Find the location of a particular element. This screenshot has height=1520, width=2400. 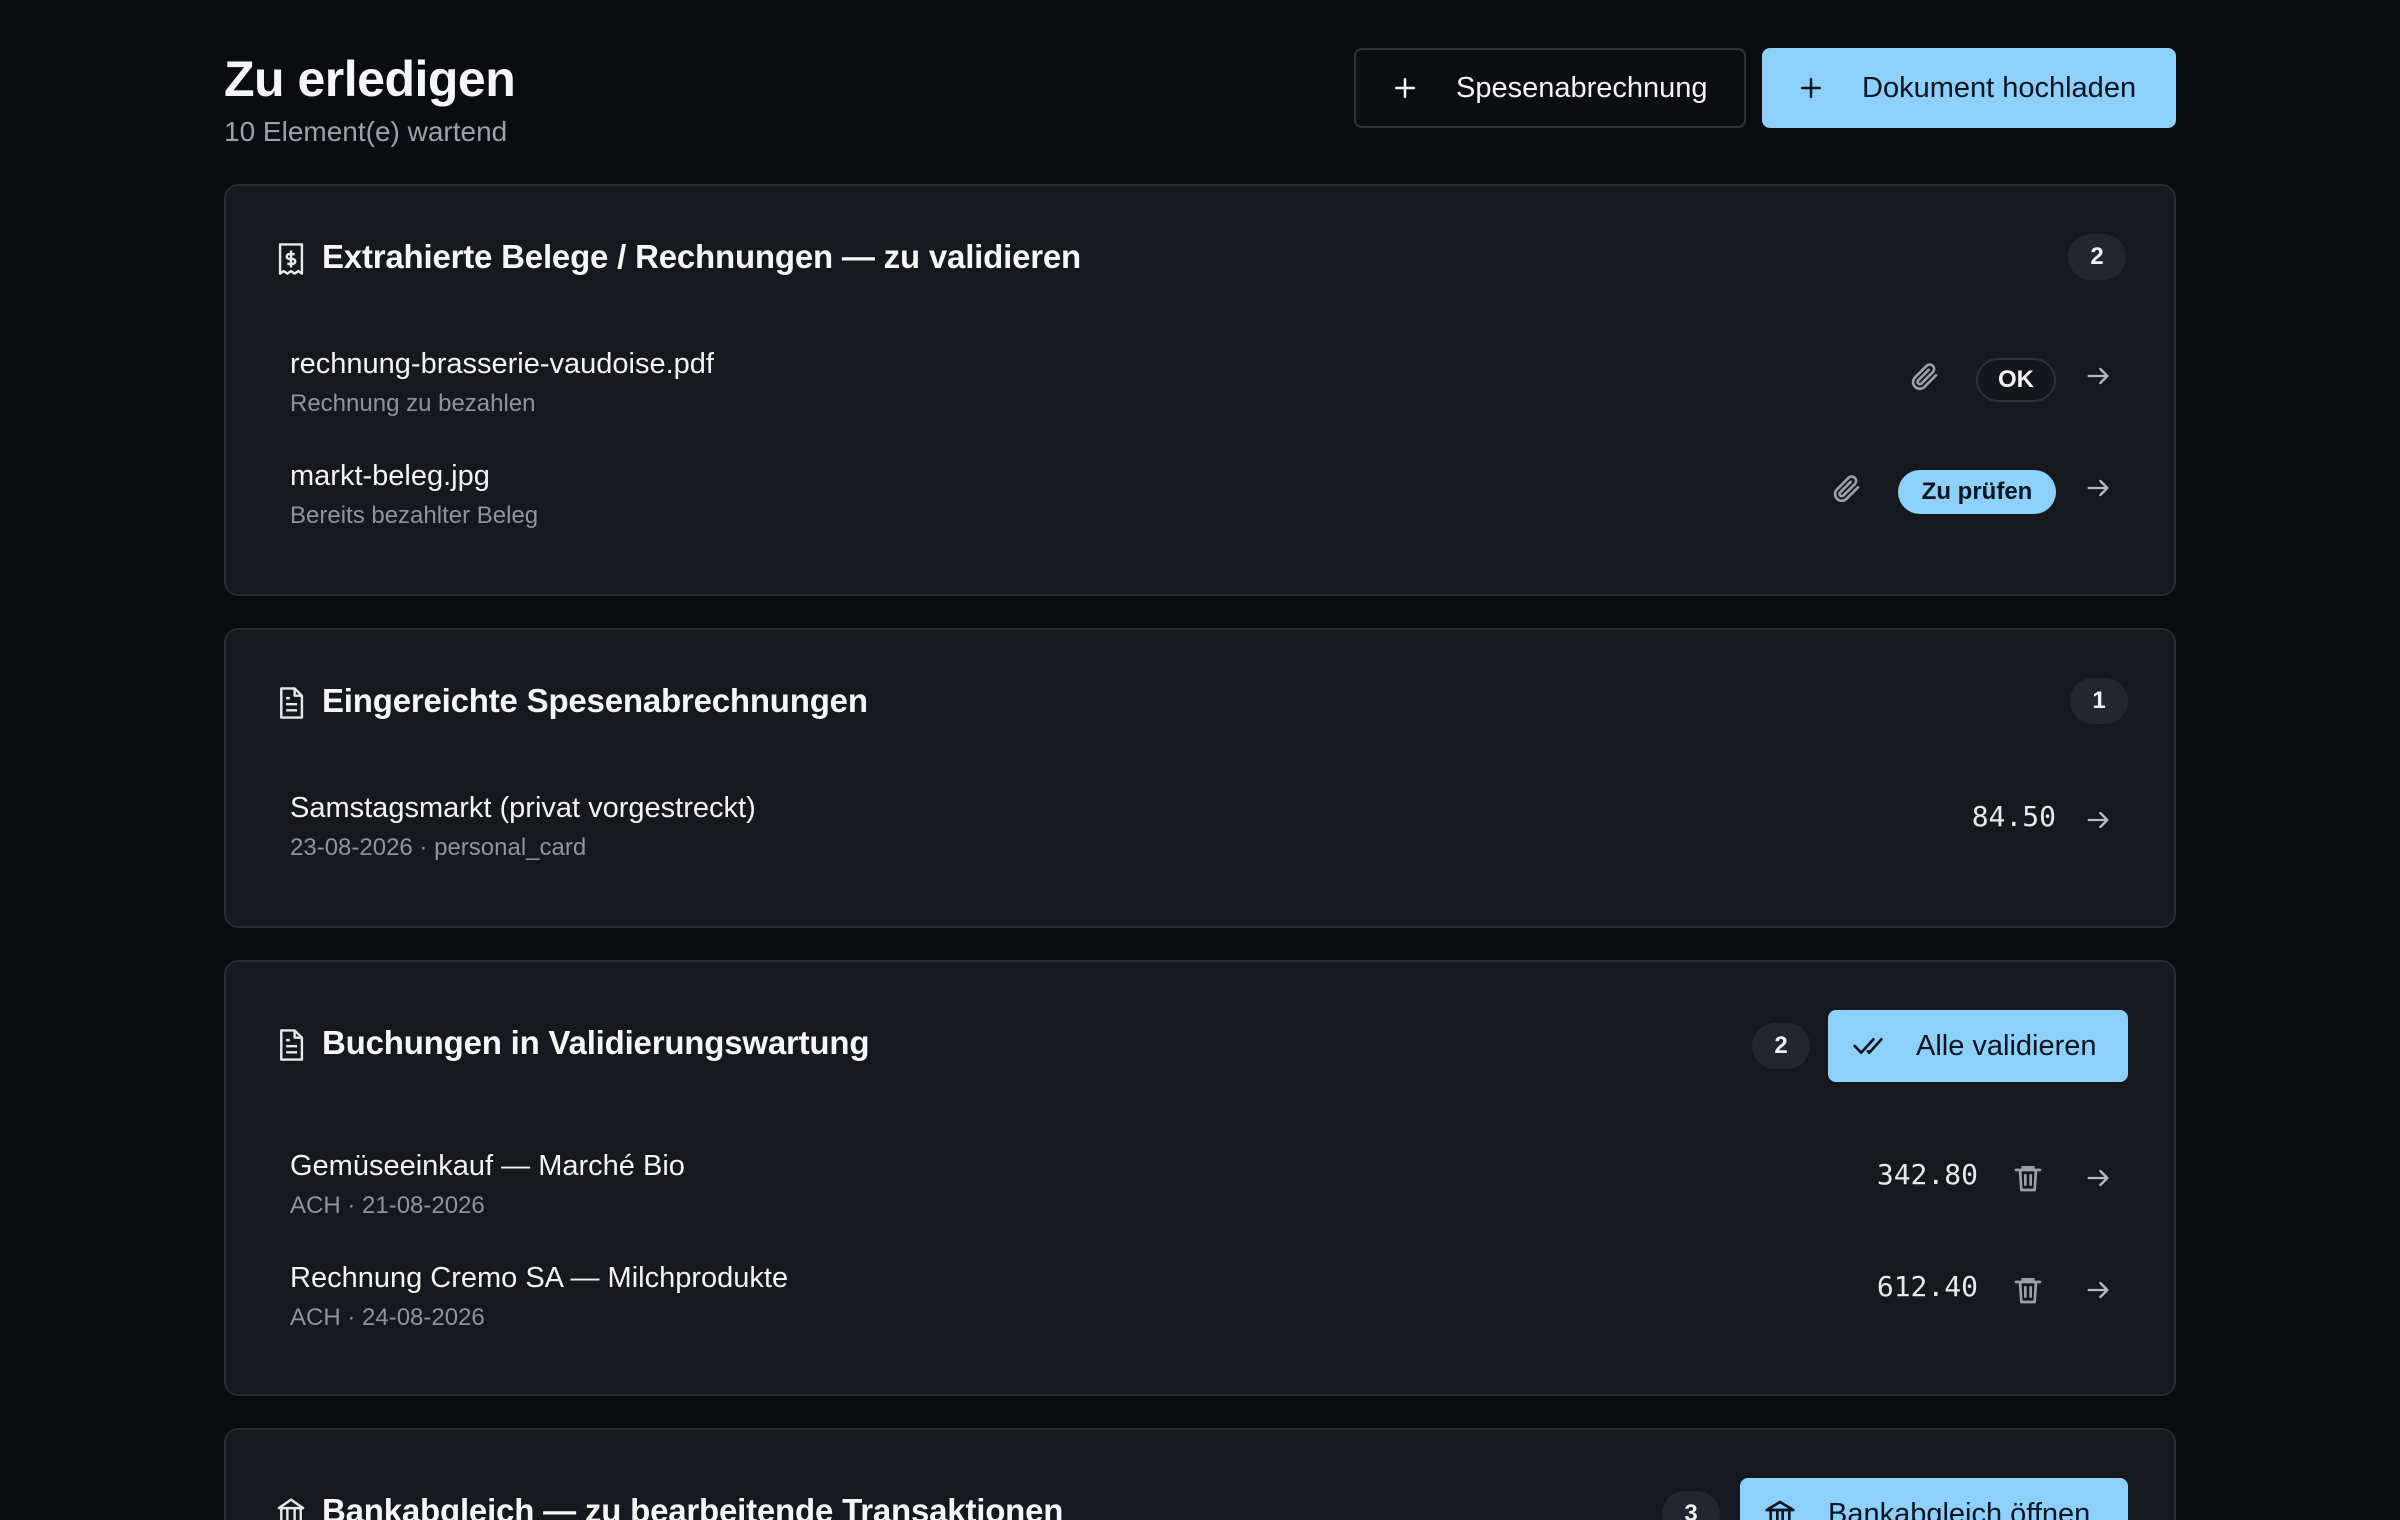

upload-document-button: Dokument hochladen is located at coordinates (1969, 88).